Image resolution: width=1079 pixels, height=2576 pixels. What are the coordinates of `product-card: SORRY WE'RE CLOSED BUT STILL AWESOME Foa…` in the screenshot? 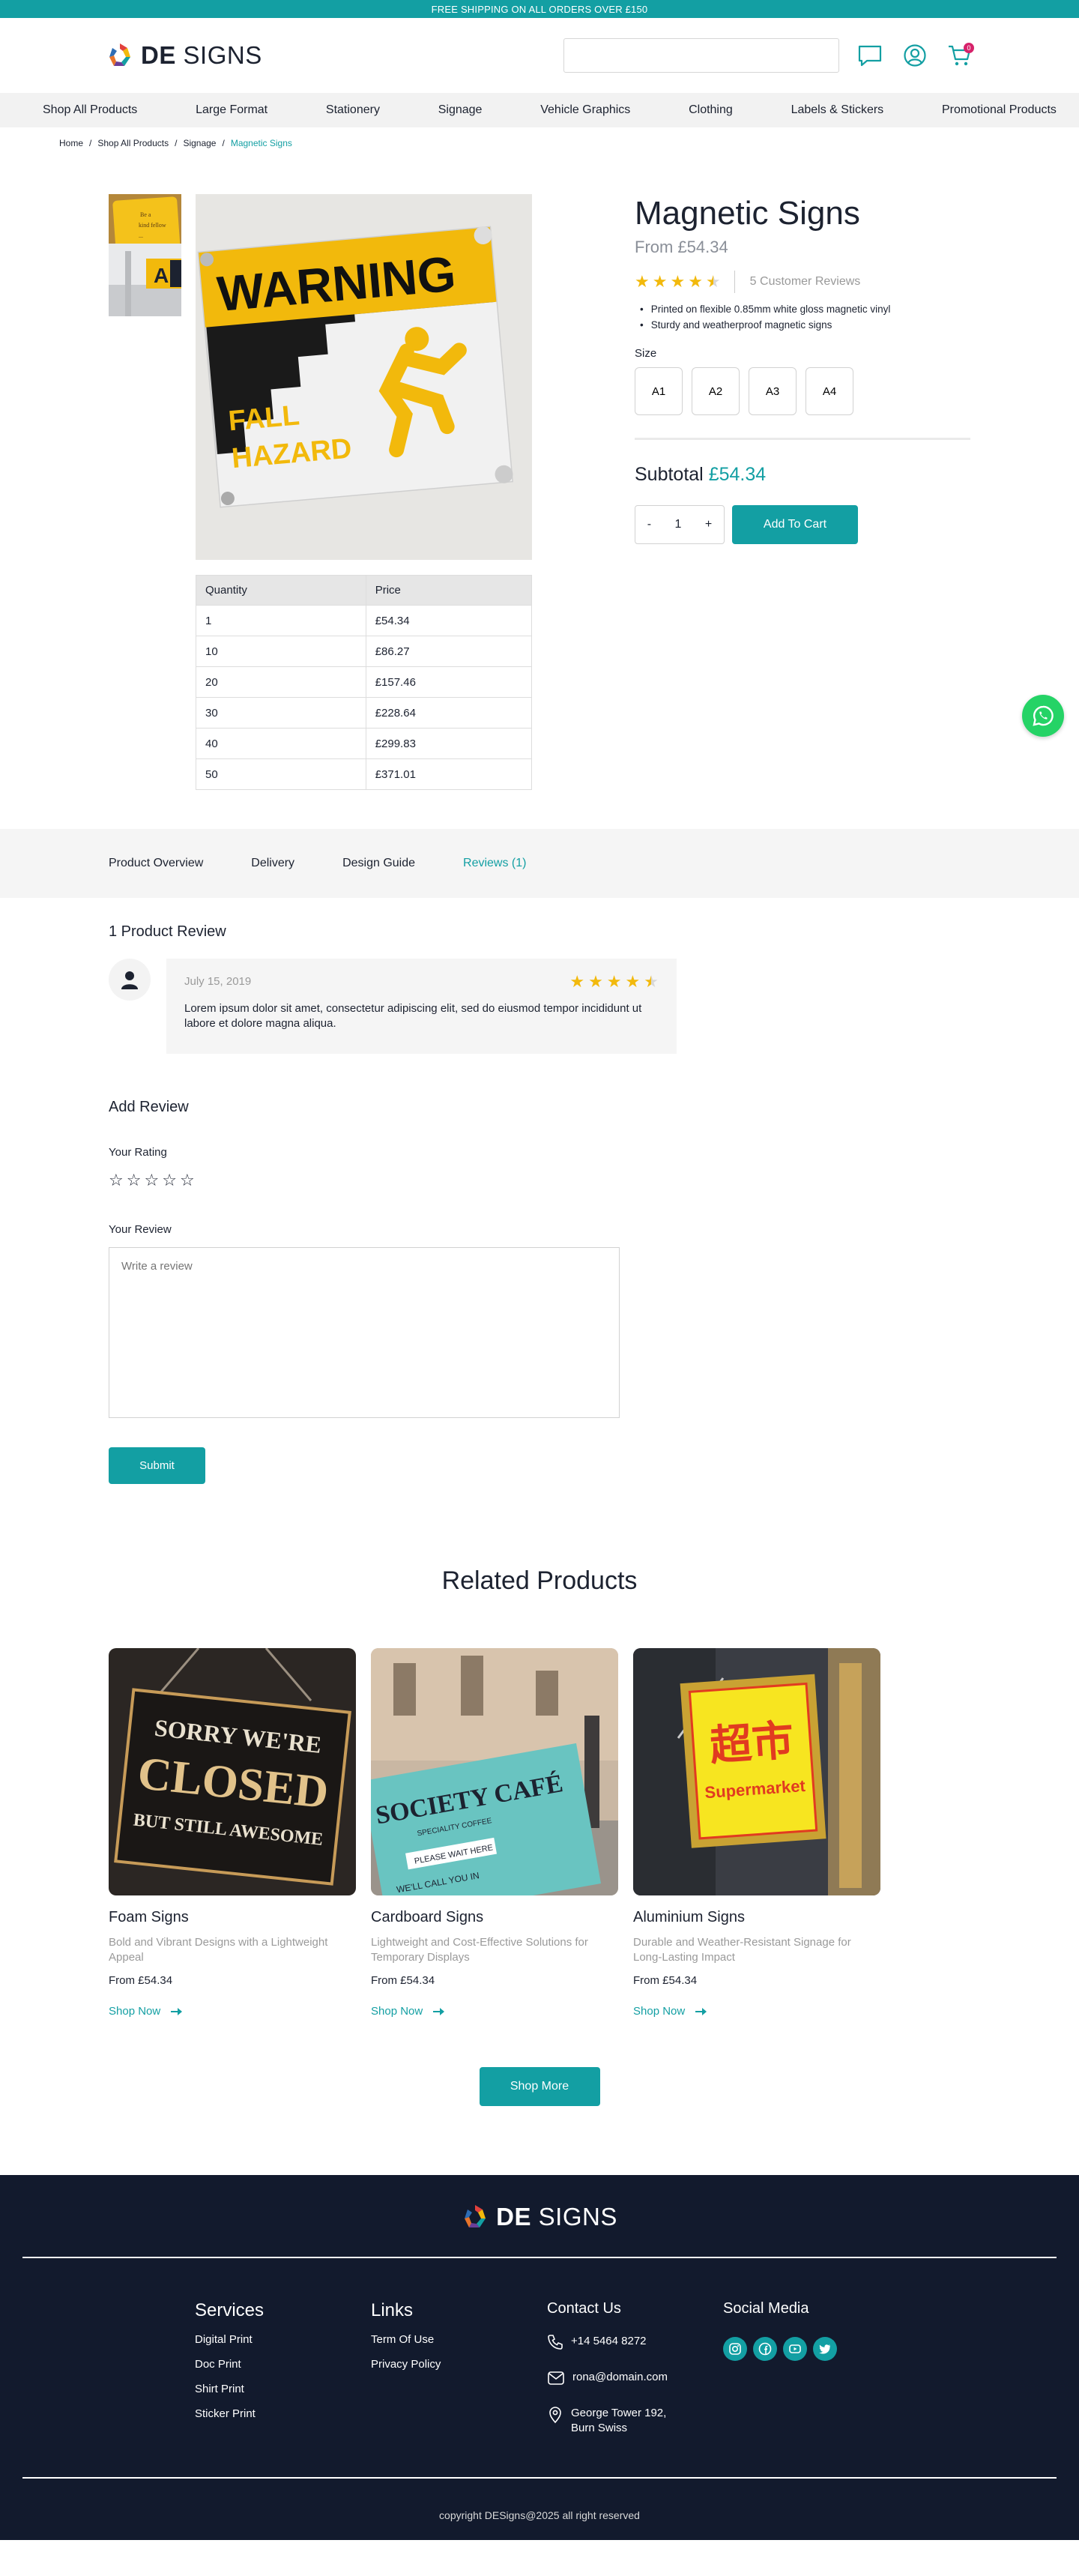 It's located at (232, 1833).